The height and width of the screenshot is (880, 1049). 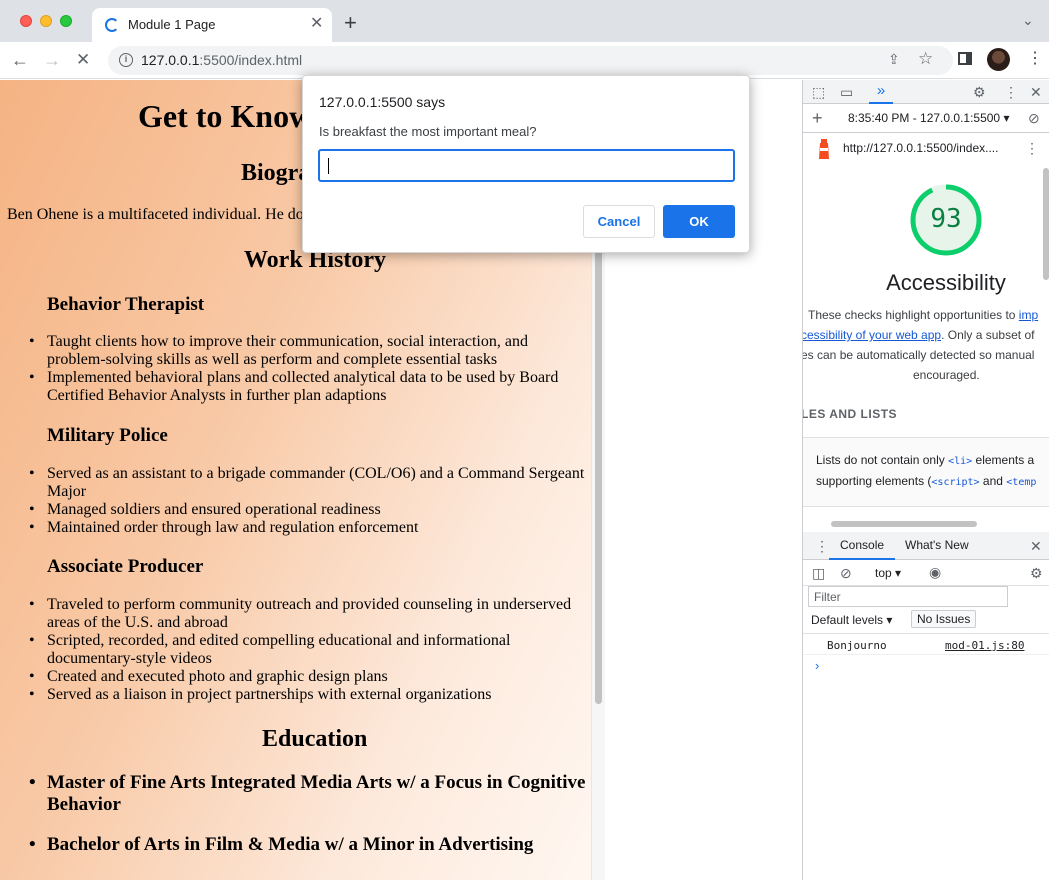 I want to click on share-icon: ⇪, so click(x=894, y=59).